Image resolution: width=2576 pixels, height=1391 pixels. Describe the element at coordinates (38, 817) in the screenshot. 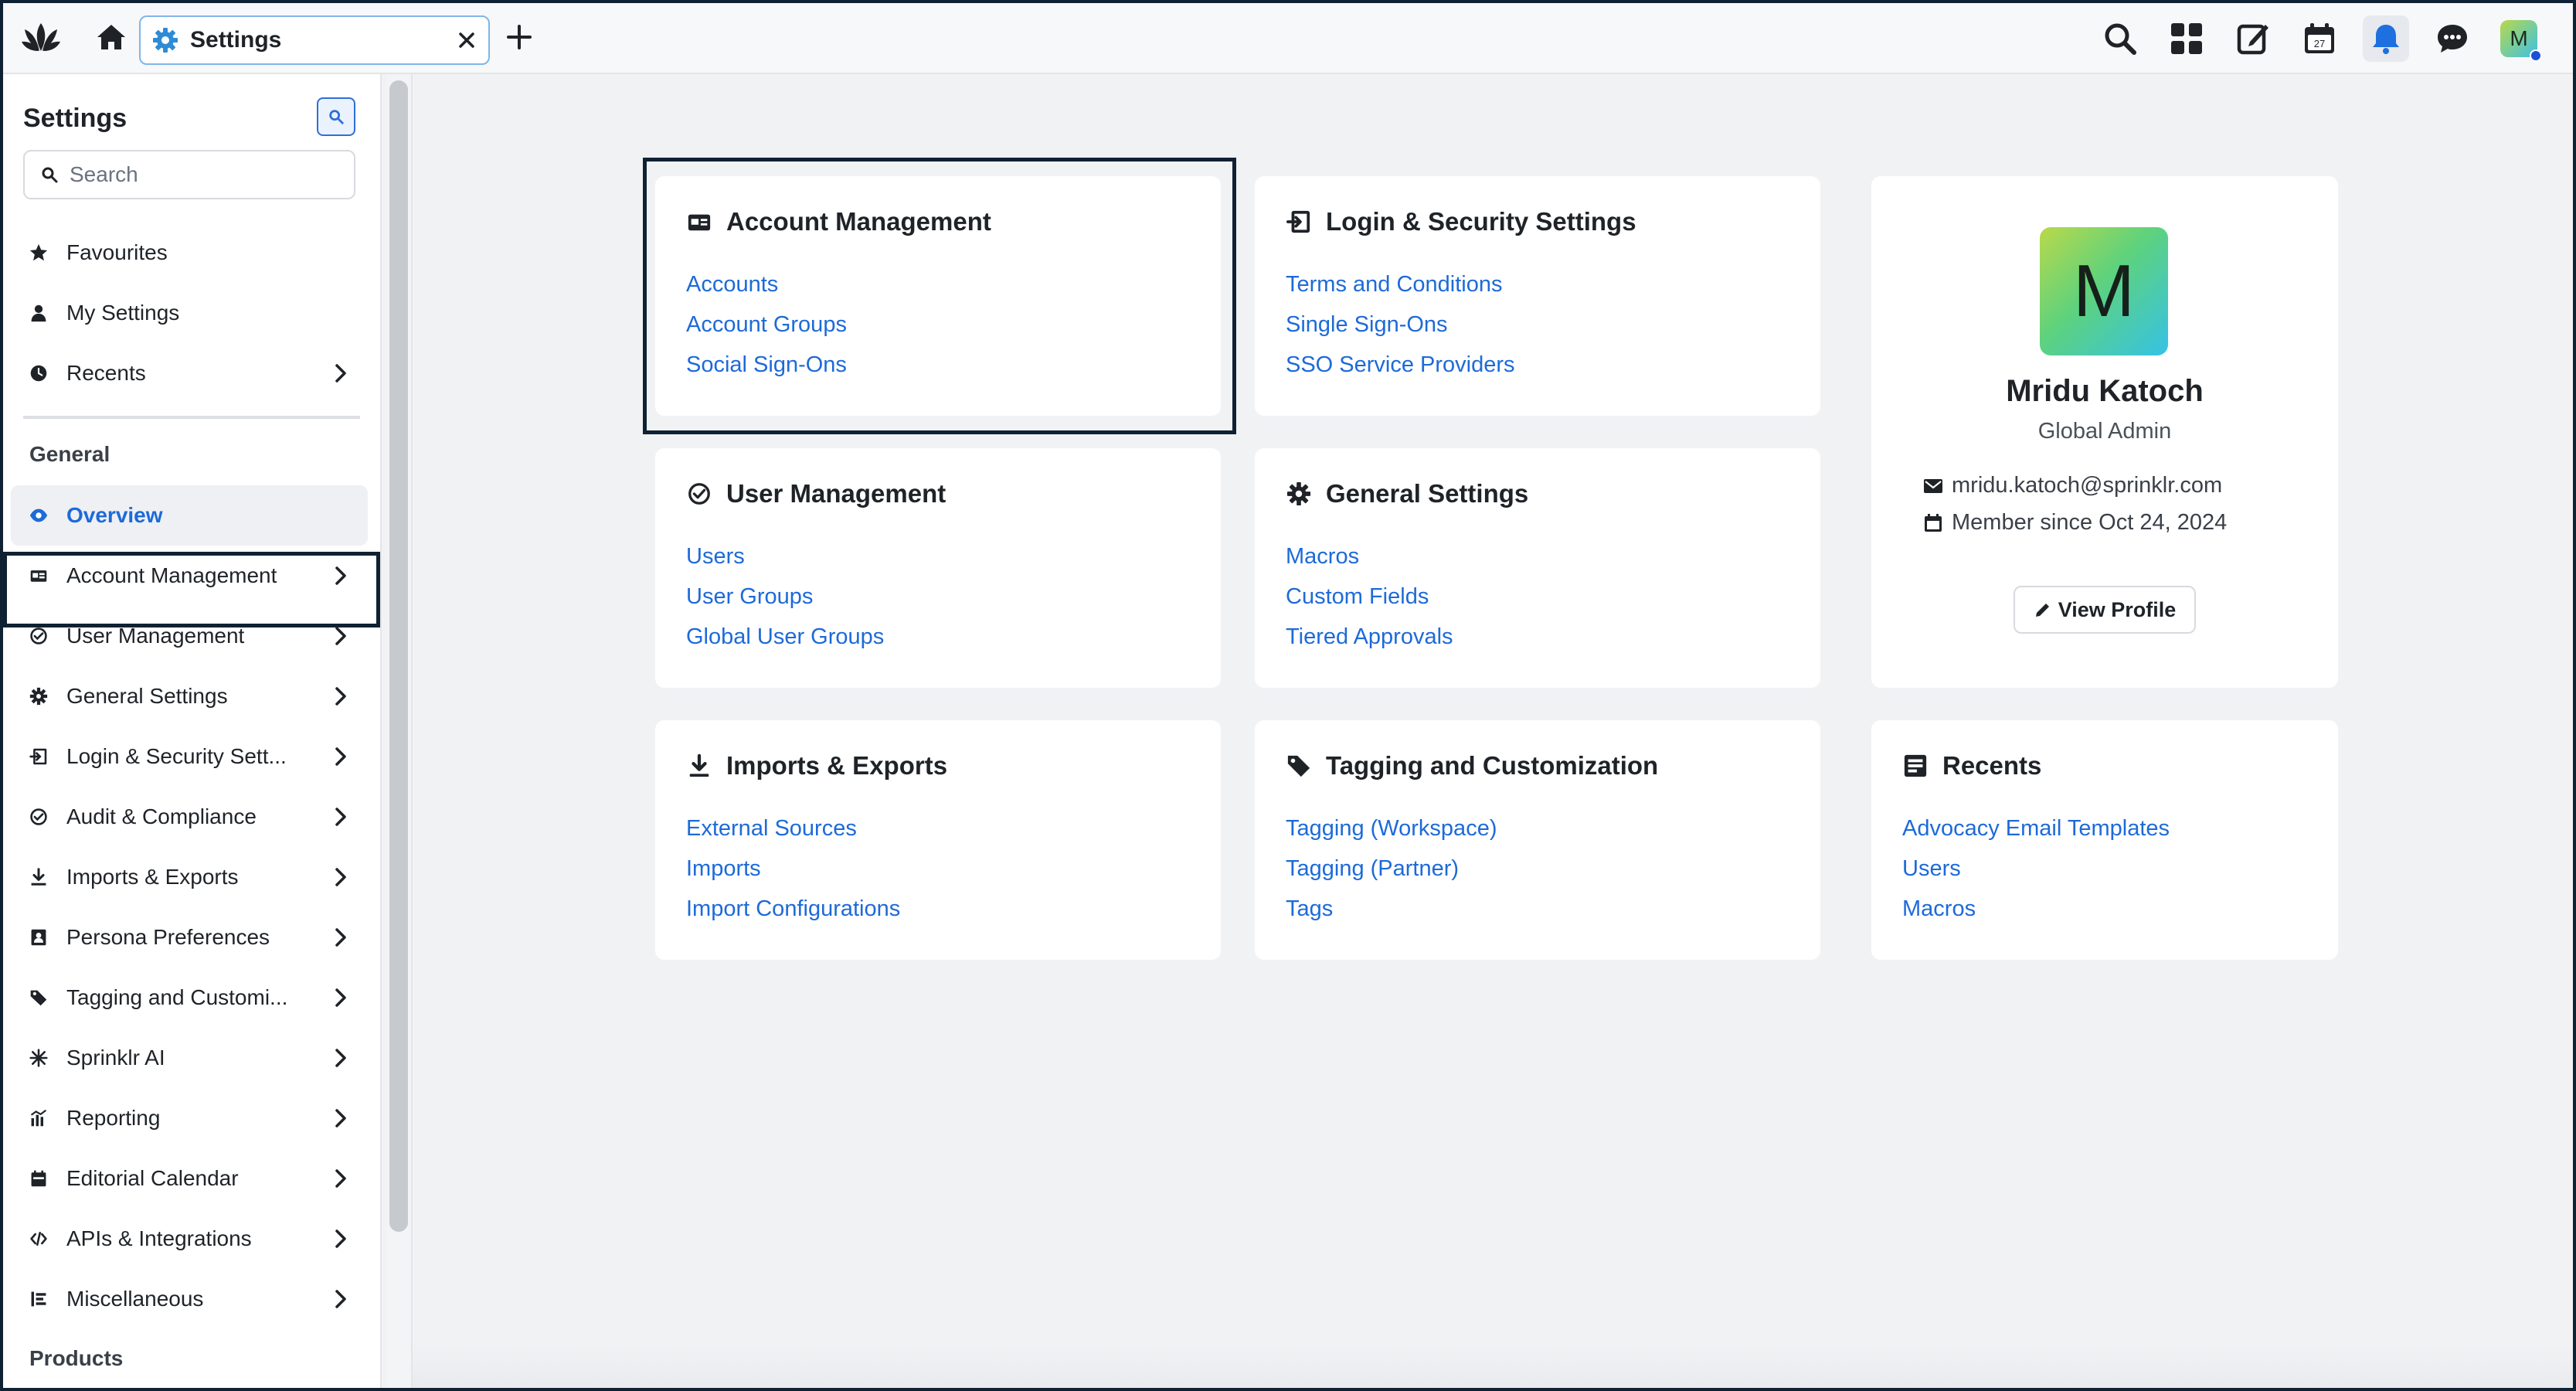

I see `audit-icon` at that location.